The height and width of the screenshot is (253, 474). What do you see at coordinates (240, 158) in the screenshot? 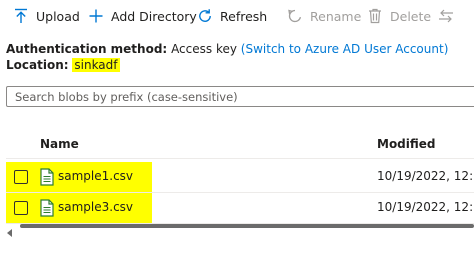
I see `header-divider` at bounding box center [240, 158].